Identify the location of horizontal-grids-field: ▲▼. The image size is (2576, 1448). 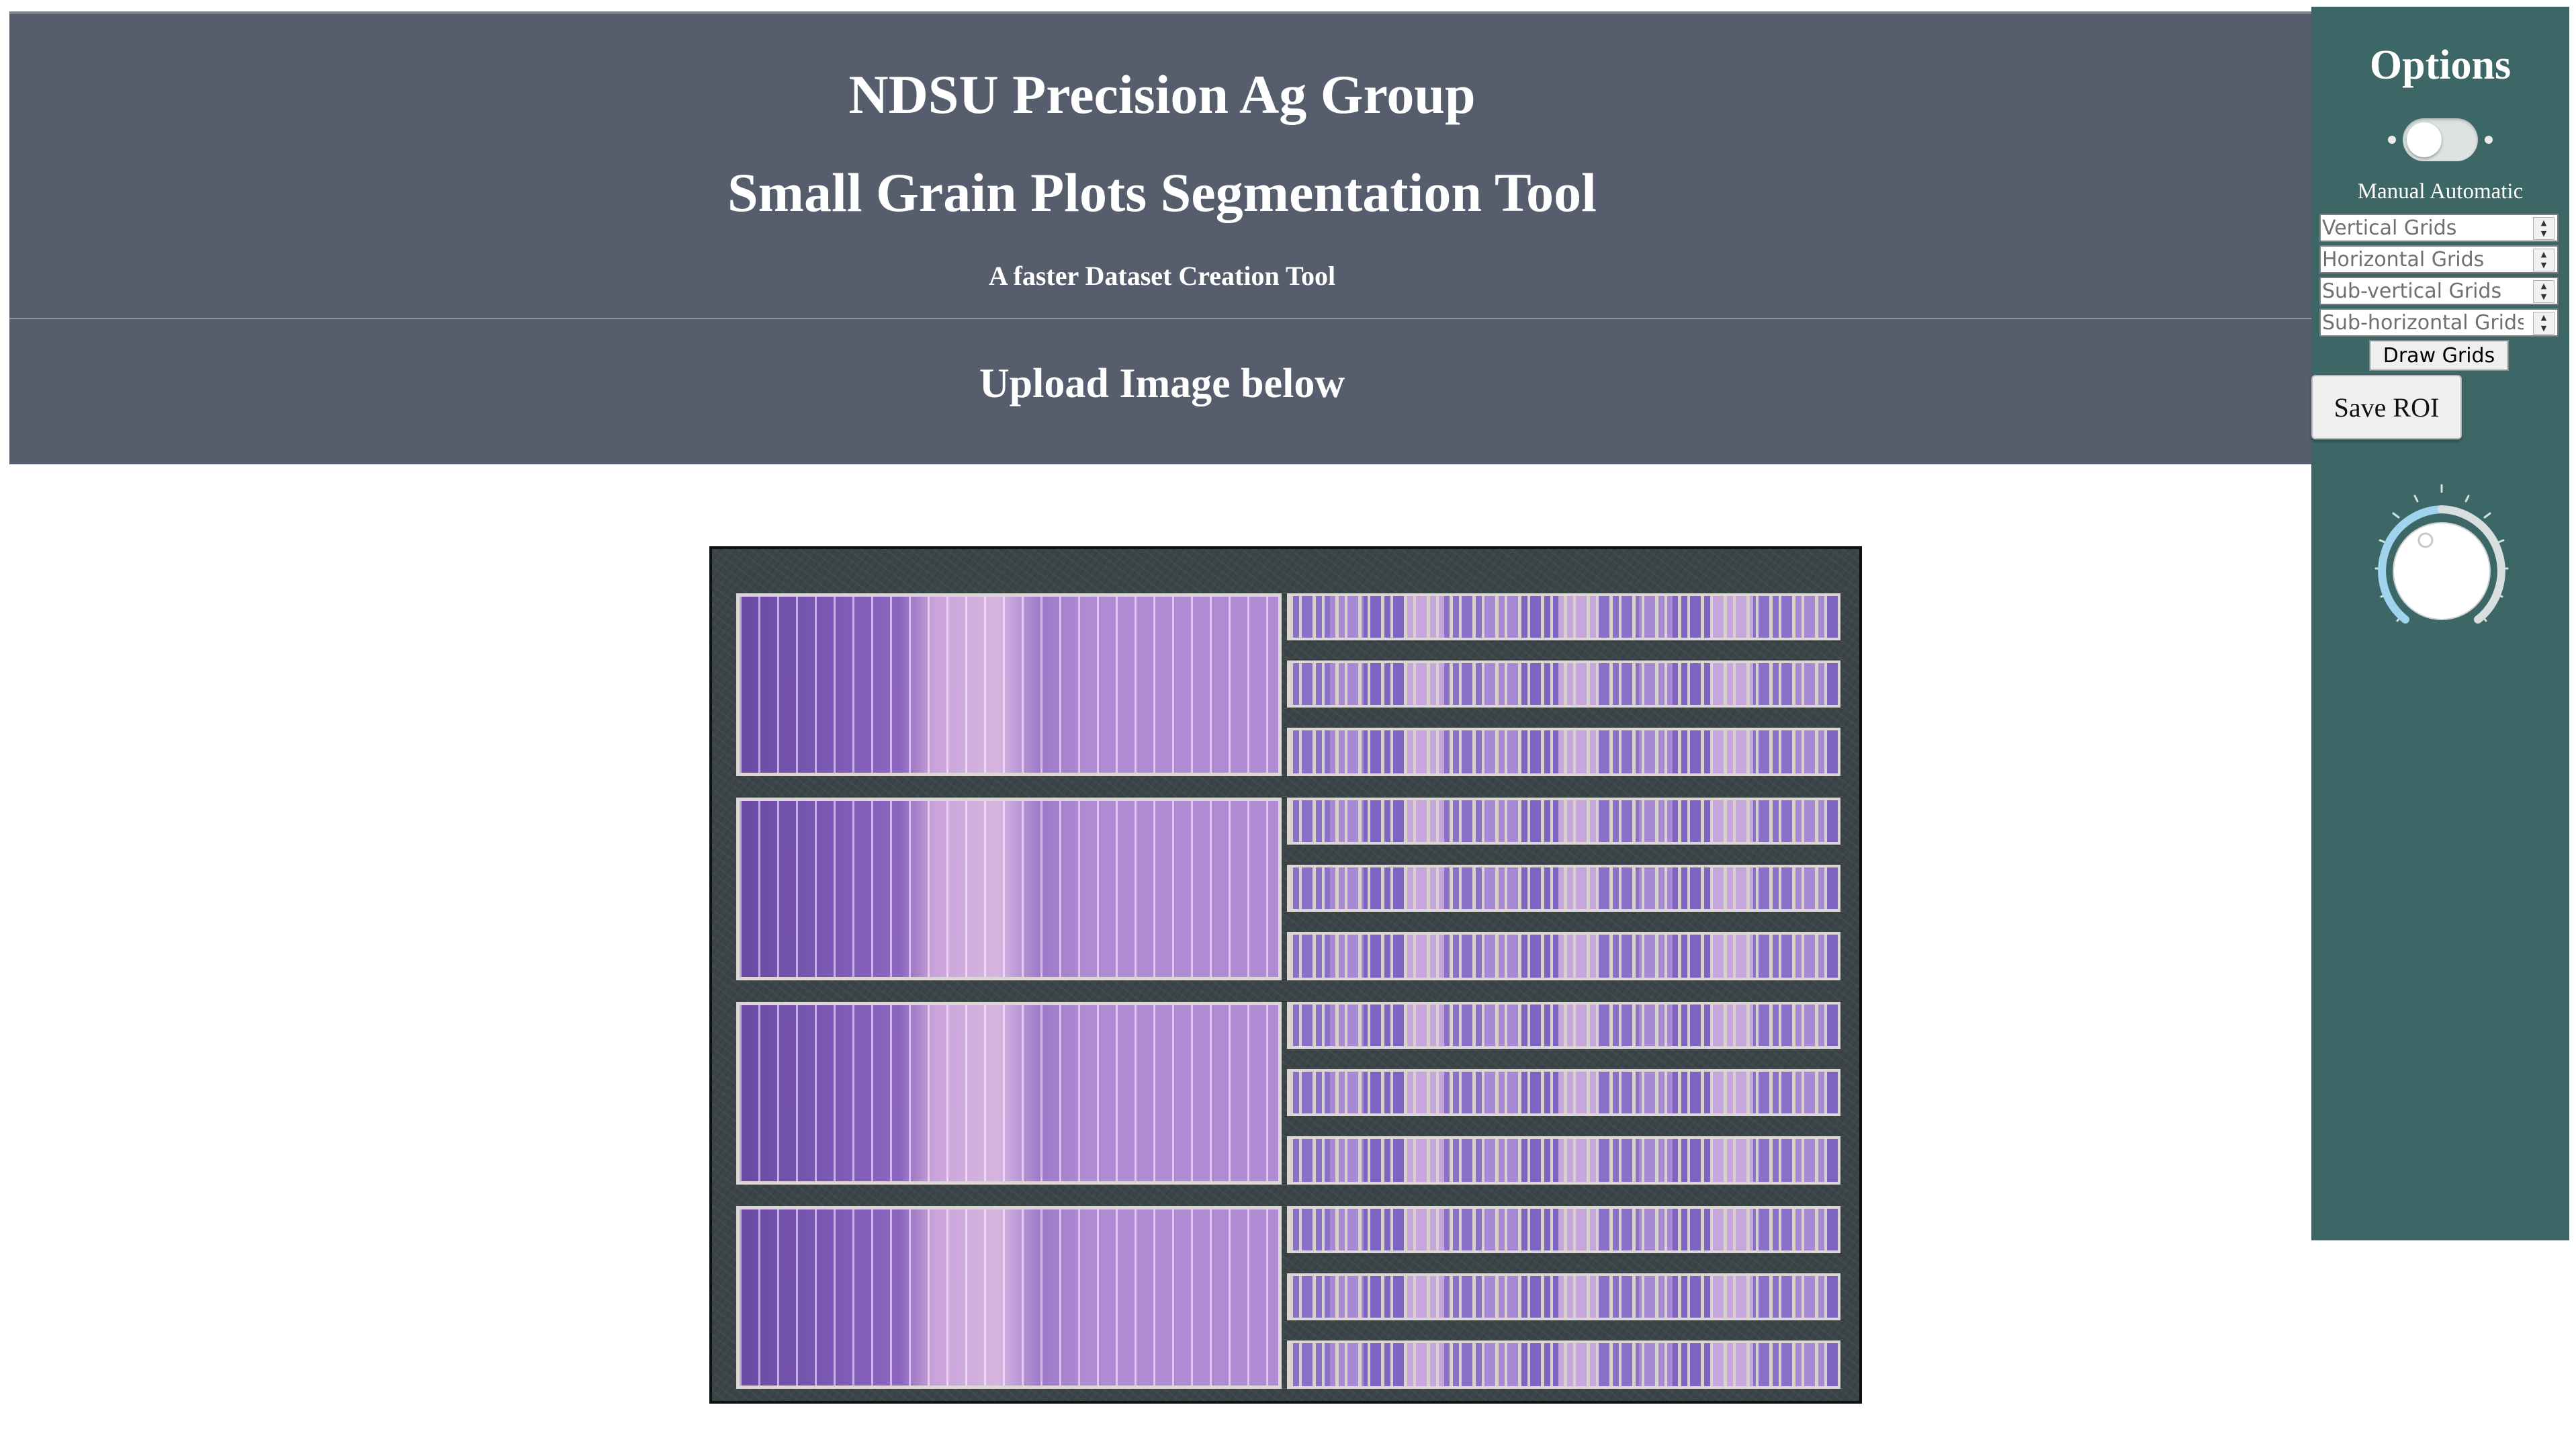
(2439, 259).